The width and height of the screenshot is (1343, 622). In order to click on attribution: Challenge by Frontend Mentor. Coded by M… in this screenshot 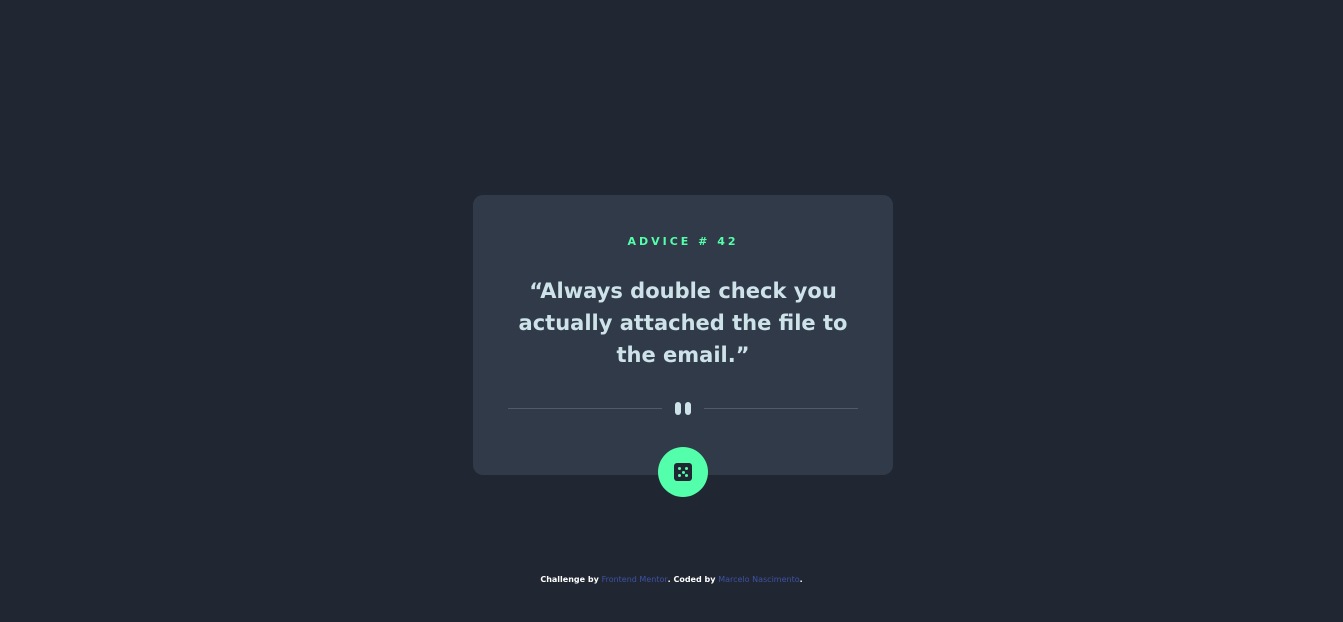, I will do `click(671, 579)`.